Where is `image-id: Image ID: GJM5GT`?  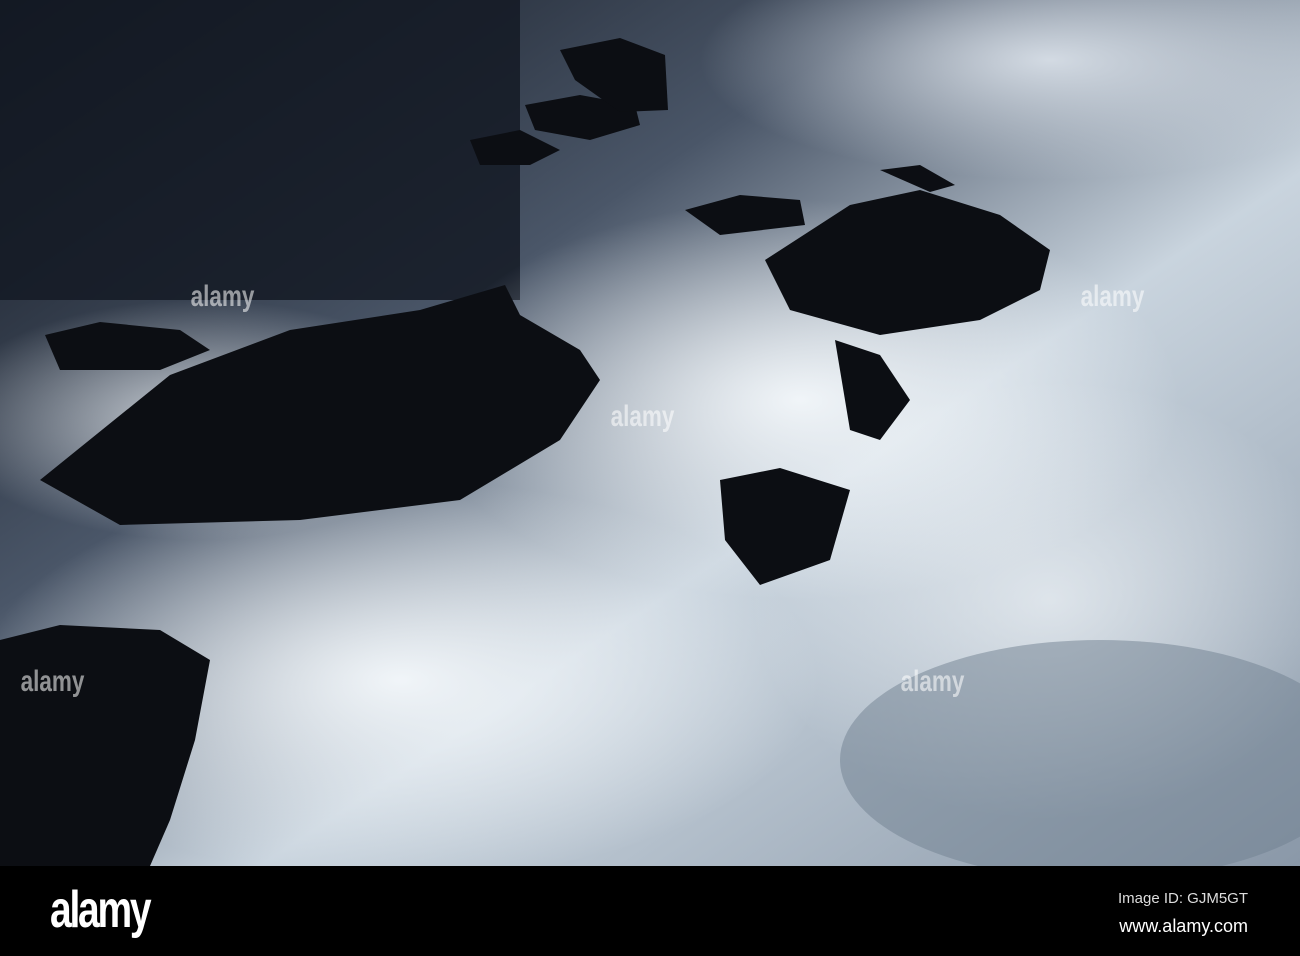 image-id: Image ID: GJM5GT is located at coordinates (1182, 898).